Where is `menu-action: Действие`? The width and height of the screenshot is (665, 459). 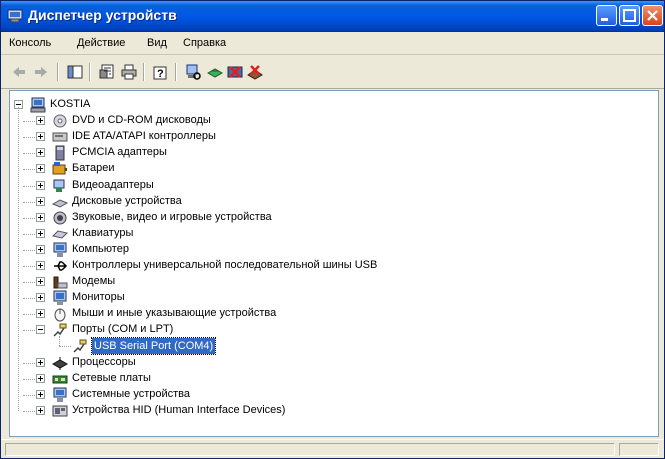 menu-action: Действие is located at coordinates (101, 43).